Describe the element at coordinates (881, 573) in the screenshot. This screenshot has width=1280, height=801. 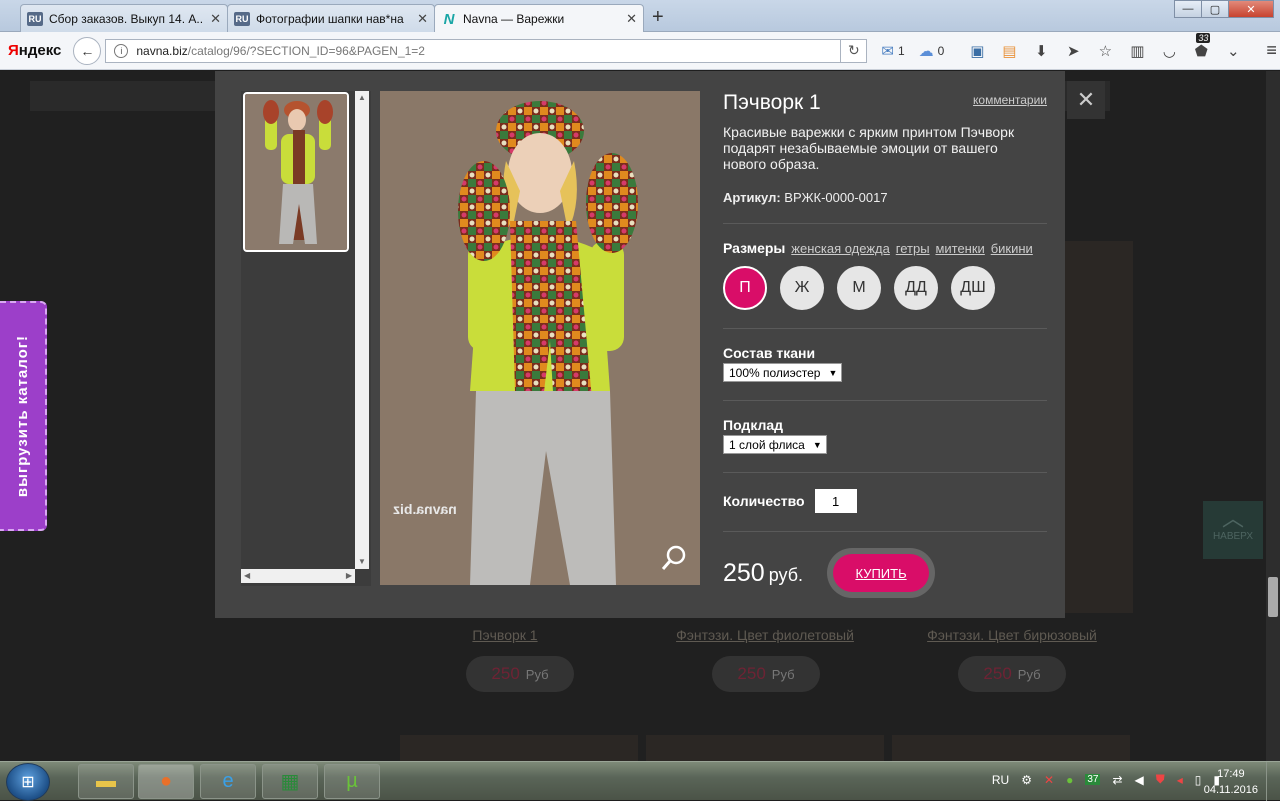
I see `buy-button: КУПИТЬ` at that location.